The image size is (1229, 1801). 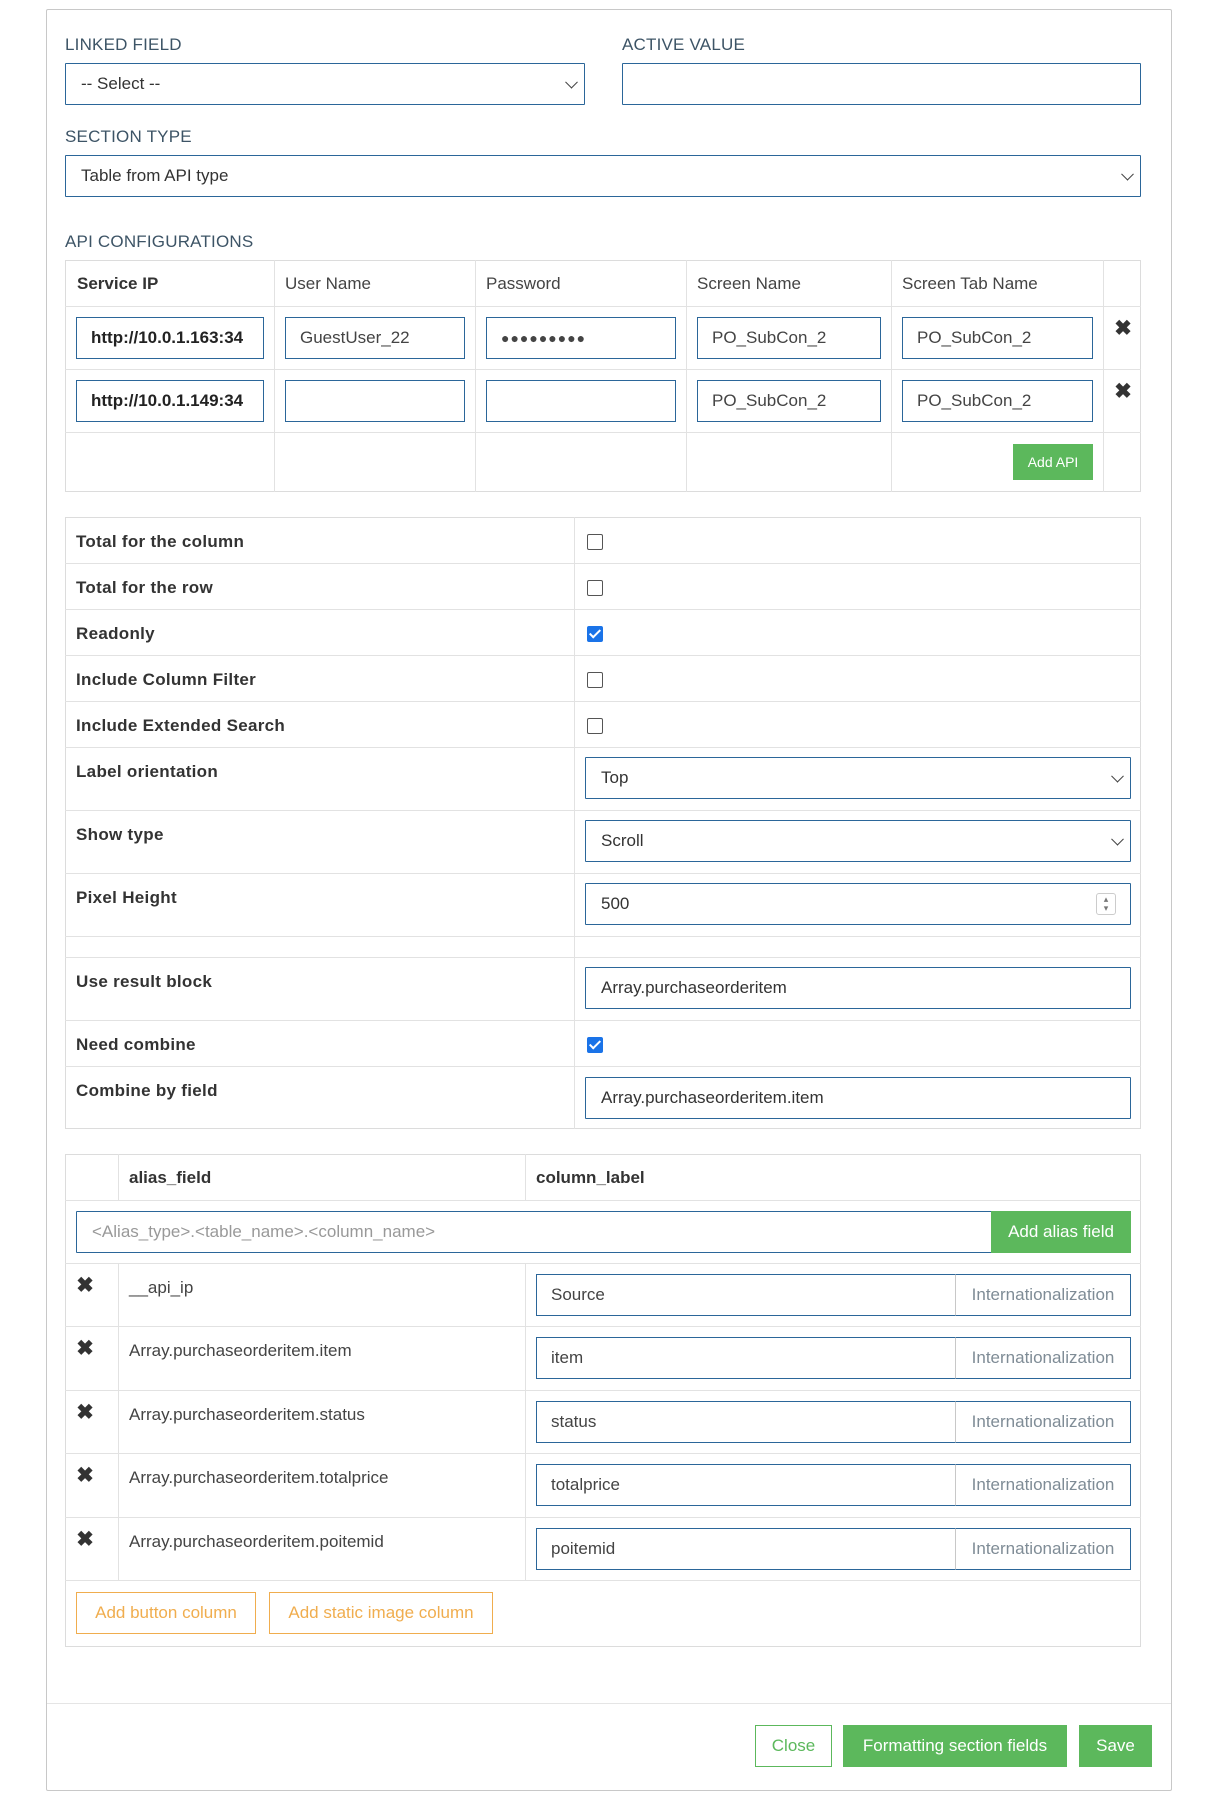 I want to click on number-spinner-icon: ▴ ▾, so click(x=1106, y=904).